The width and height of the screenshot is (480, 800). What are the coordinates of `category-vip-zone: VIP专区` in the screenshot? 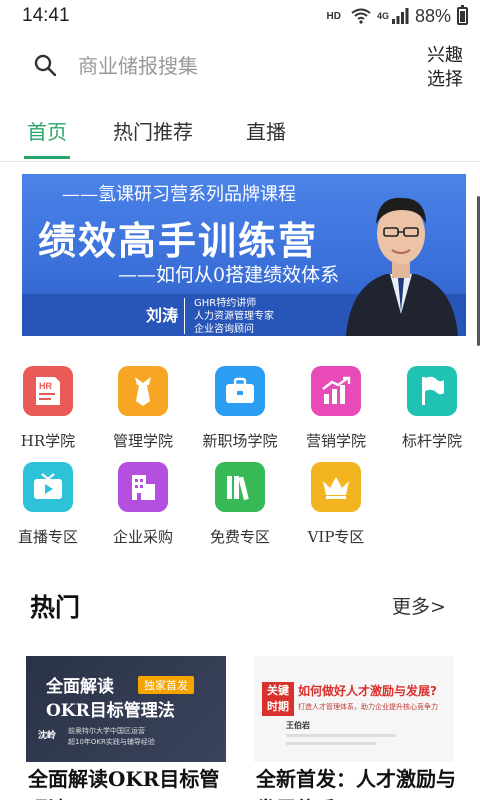 It's located at (336, 504).